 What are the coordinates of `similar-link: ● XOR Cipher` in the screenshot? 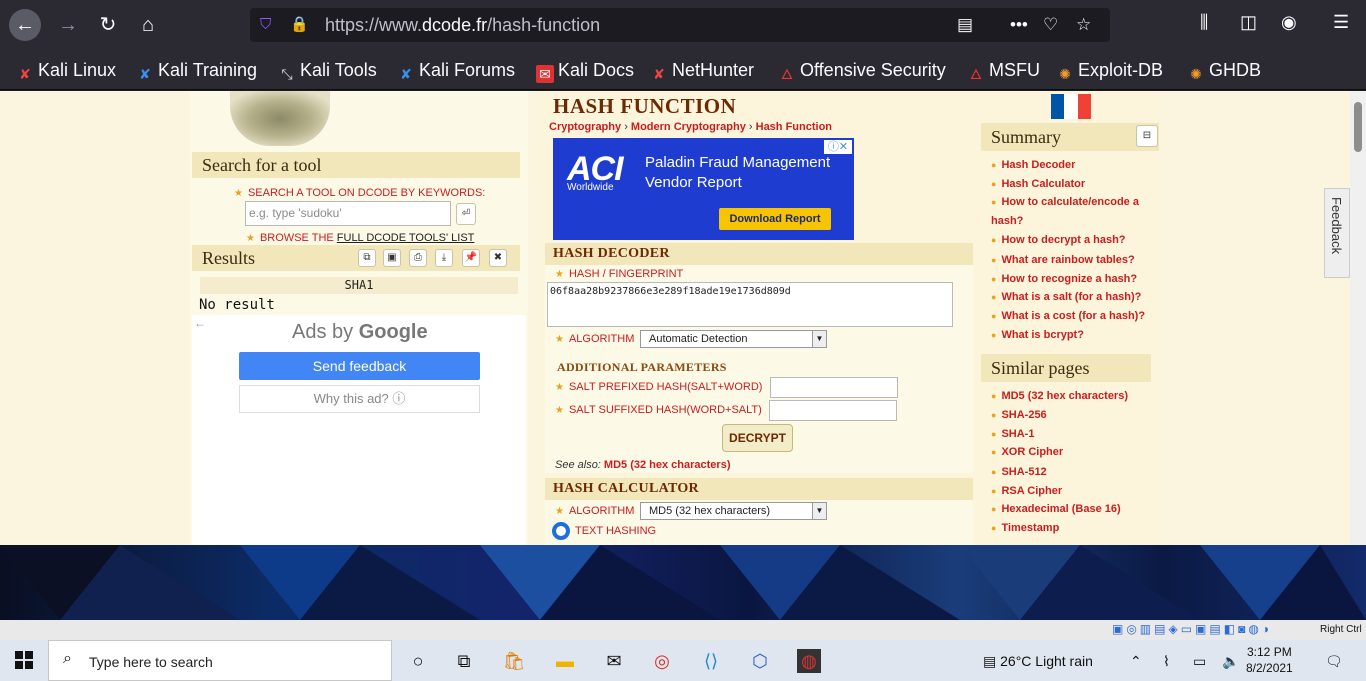 It's located at (1027, 452).